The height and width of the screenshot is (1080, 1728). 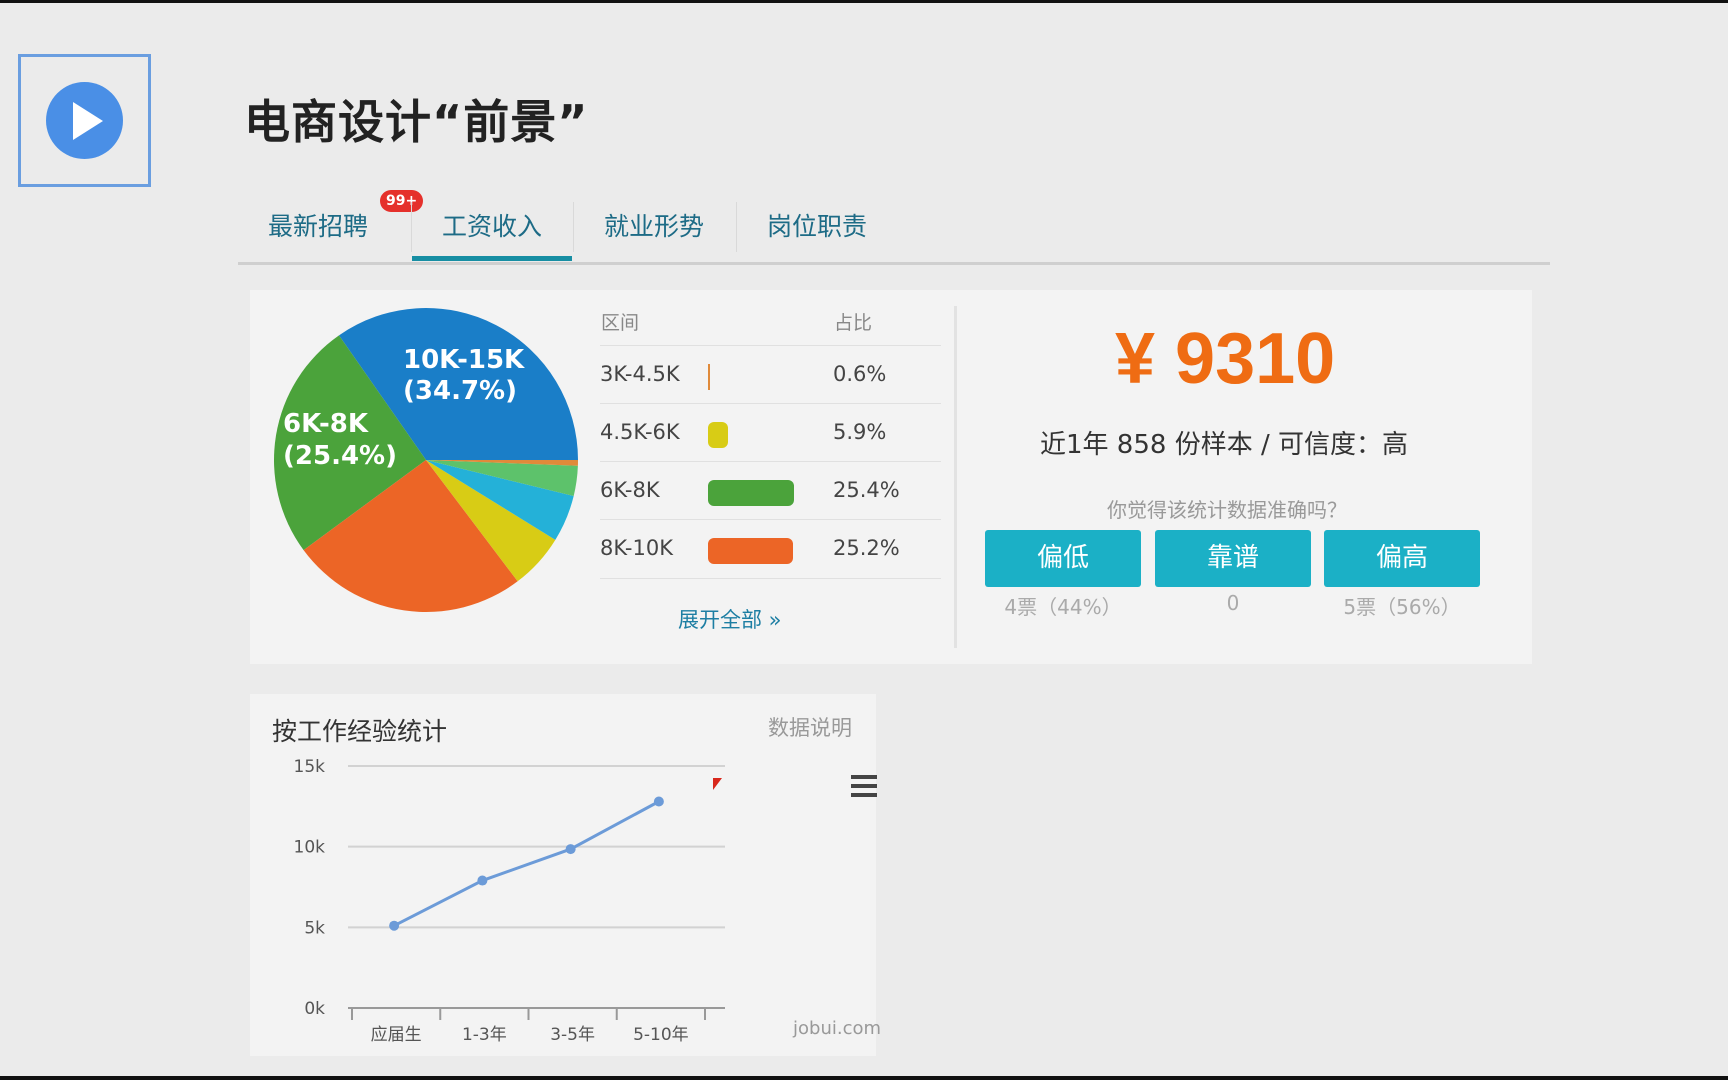 I want to click on pie-label-6k-8k: 6K-8K, so click(x=326, y=424).